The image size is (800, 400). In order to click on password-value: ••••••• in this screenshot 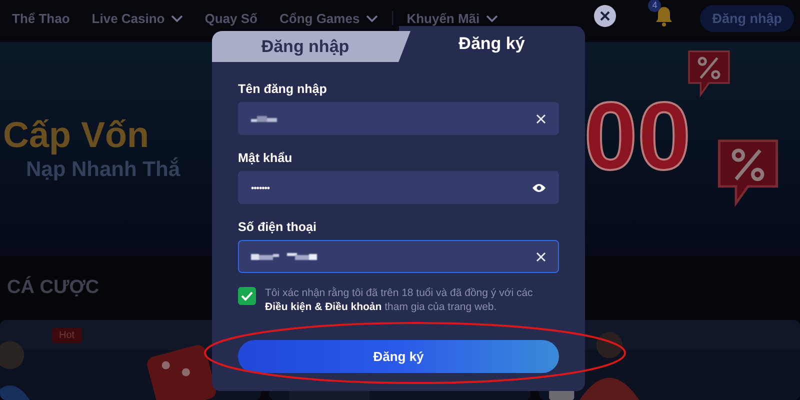, I will do `click(260, 187)`.